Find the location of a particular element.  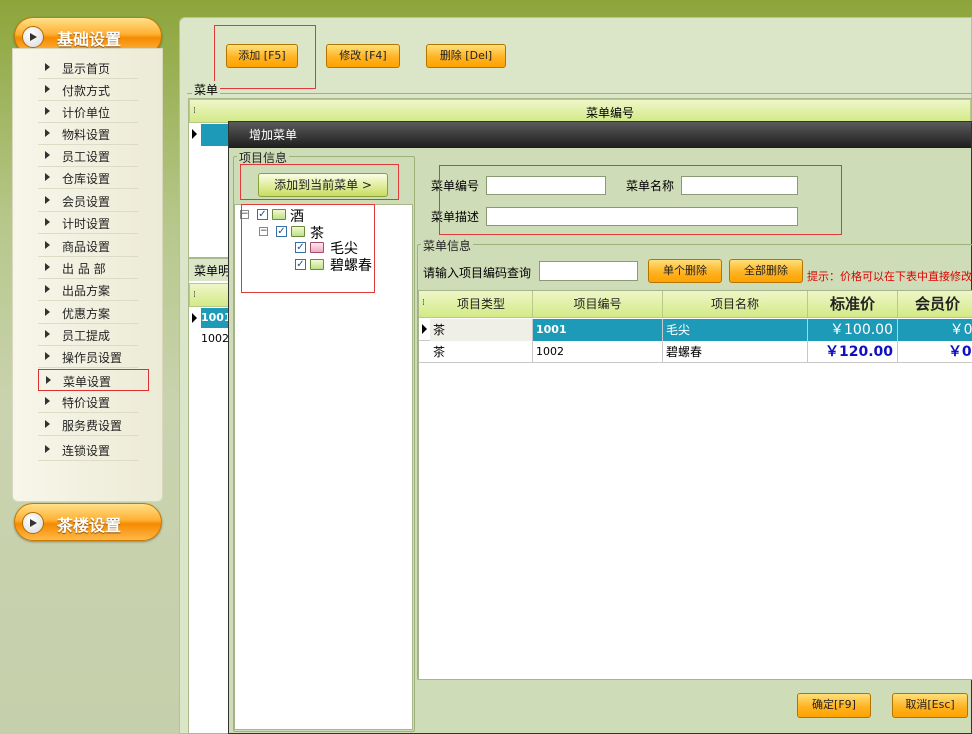

sidebar-item: 付款方式 is located at coordinates (88, 90).